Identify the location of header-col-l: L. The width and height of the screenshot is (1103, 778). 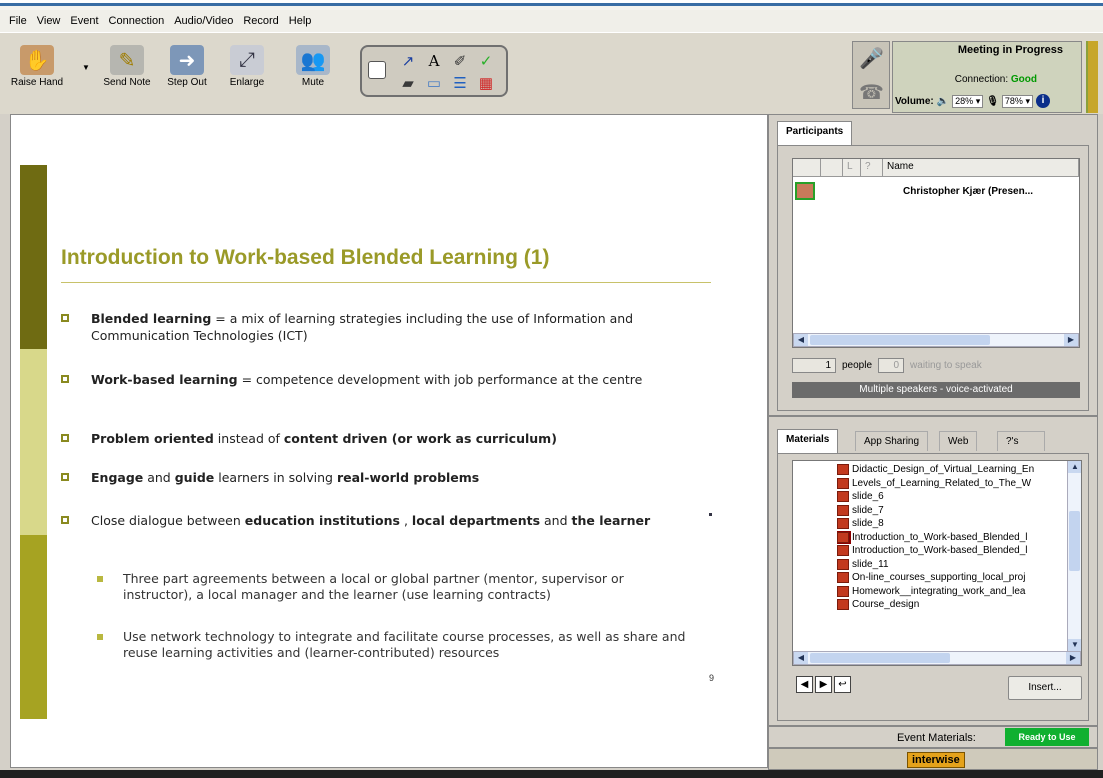
(852, 167).